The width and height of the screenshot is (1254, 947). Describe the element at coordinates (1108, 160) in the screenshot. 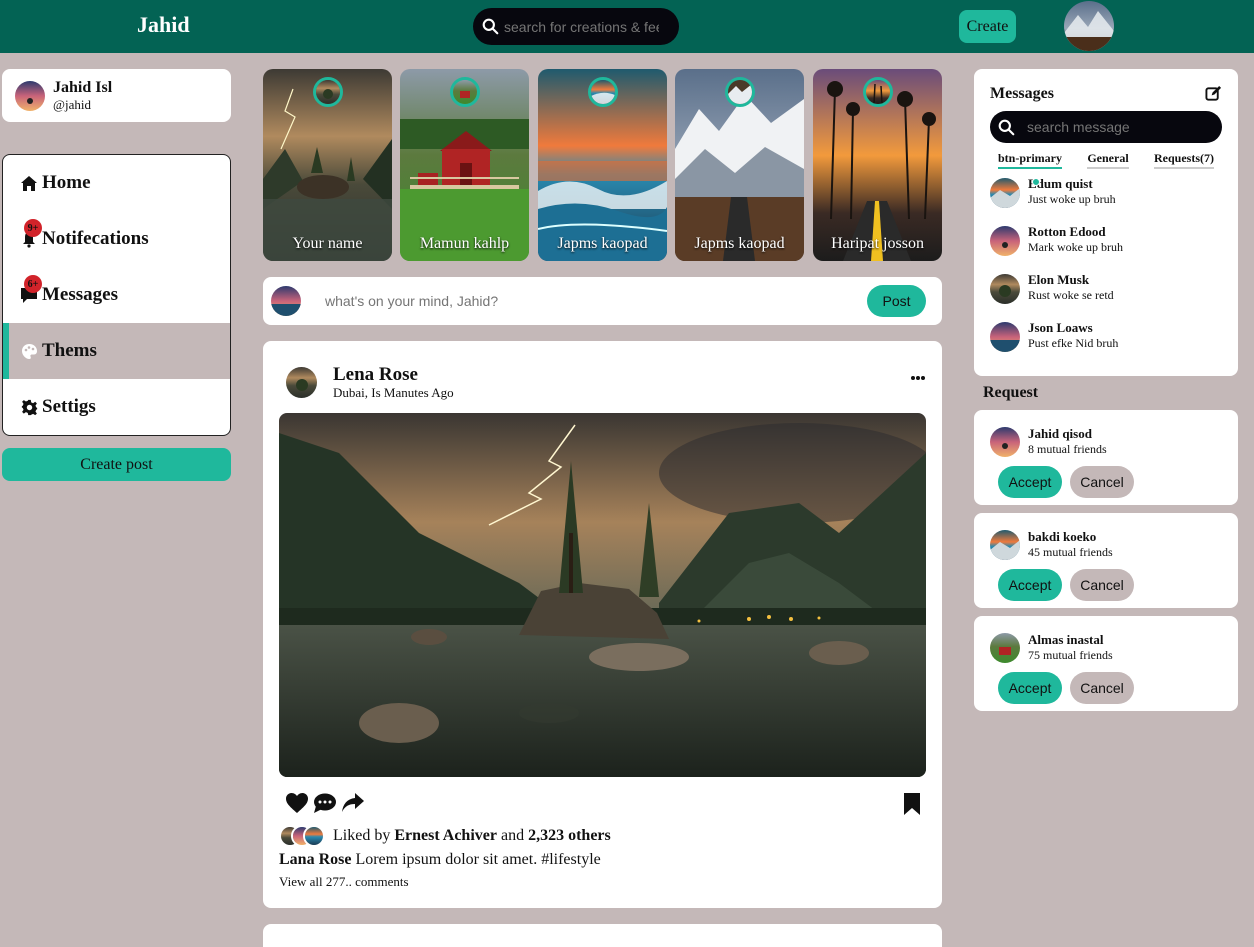

I see `tab-general: General` at that location.